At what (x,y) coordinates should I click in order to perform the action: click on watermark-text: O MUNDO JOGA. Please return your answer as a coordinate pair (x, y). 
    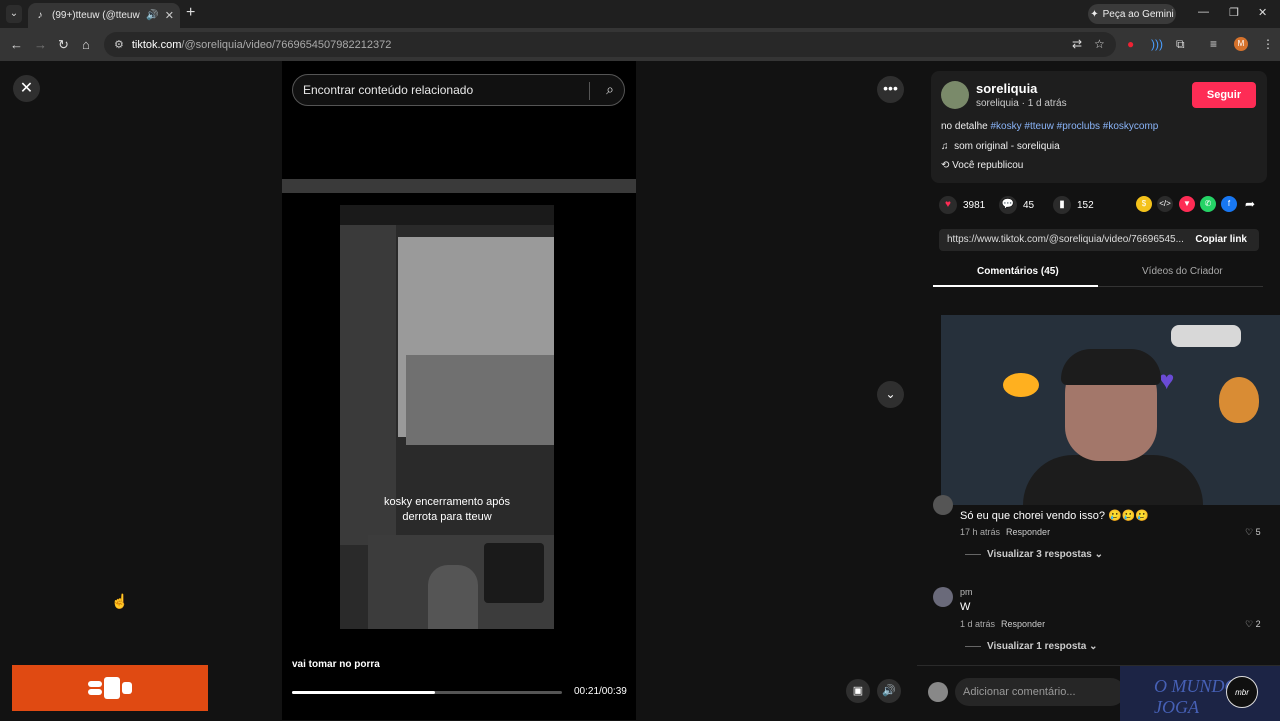
    Looking at the image, I should click on (1196, 696).